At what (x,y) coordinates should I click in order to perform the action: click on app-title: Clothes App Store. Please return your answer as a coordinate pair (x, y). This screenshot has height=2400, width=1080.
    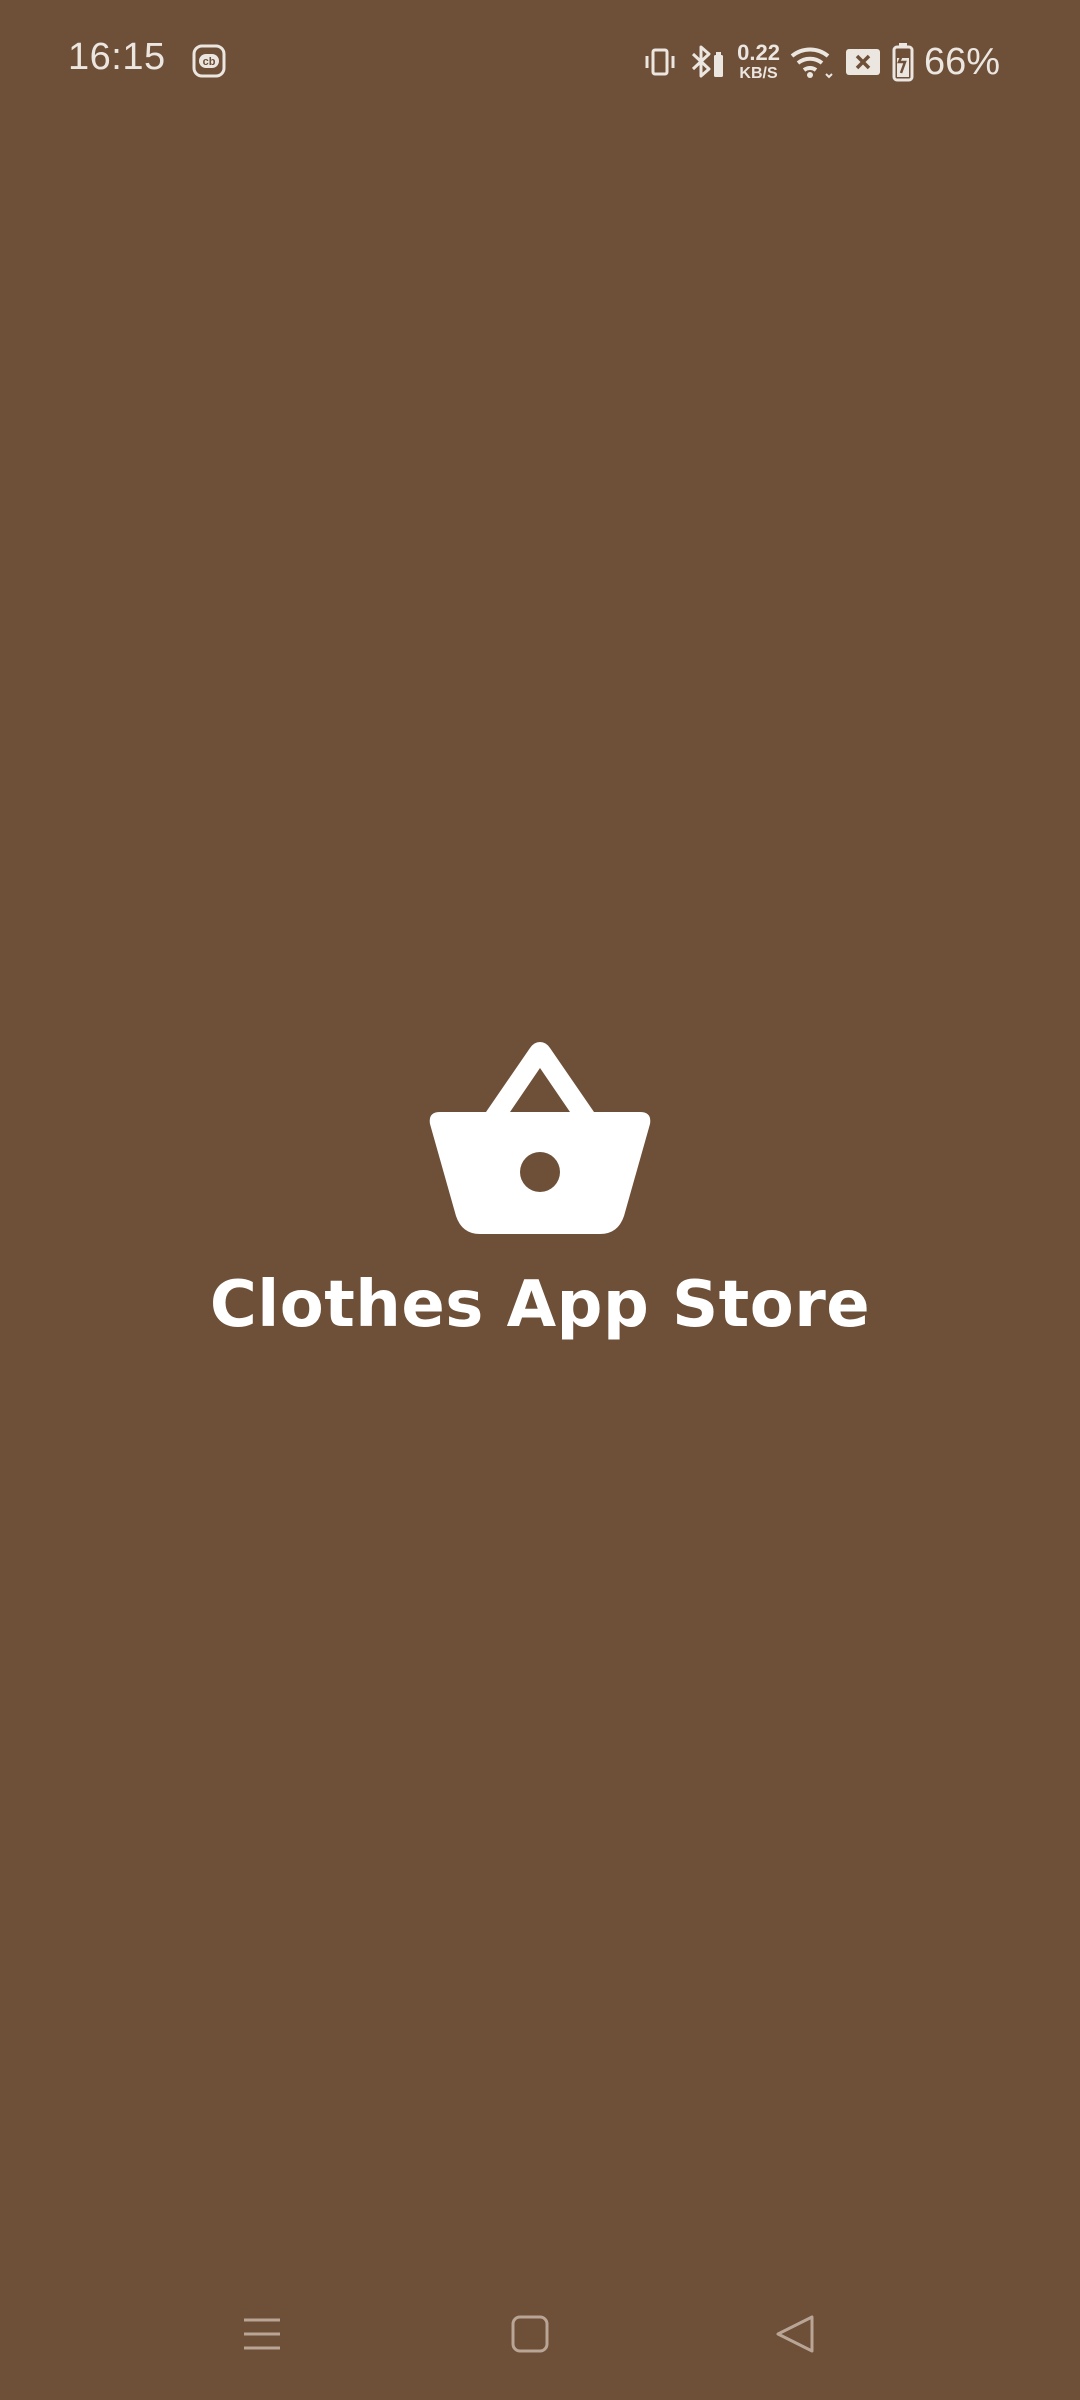
    Looking at the image, I should click on (540, 1305).